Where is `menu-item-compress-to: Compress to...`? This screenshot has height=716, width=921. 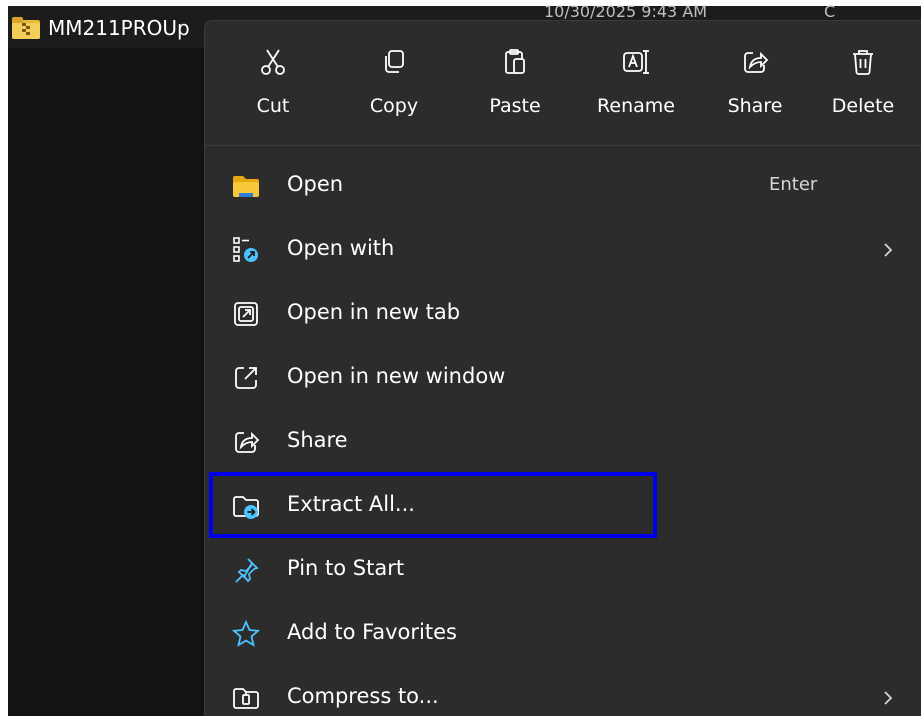
menu-item-compress-to: Compress to... is located at coordinates (563, 692).